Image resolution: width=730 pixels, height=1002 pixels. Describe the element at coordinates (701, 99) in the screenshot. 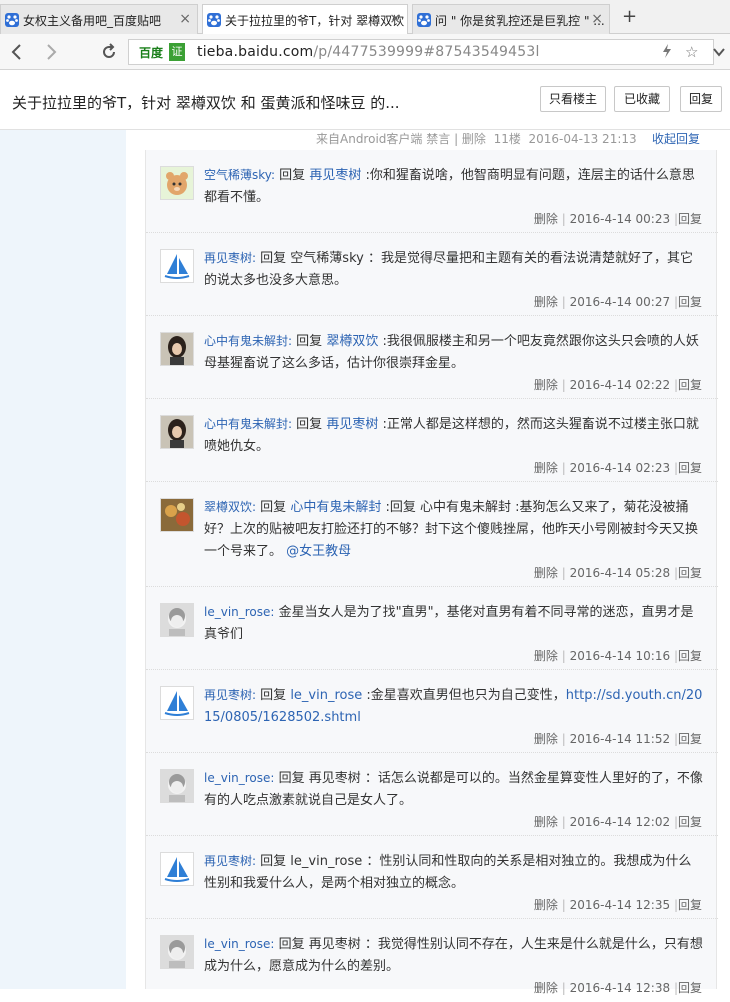

I see `reply-button: 回复` at that location.